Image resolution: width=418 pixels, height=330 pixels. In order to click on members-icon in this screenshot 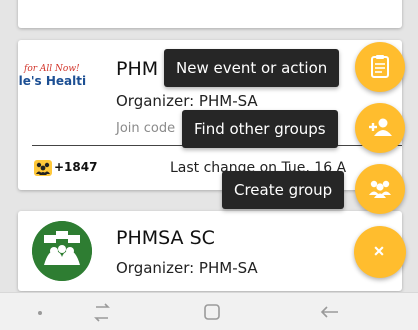, I will do `click(43, 168)`.